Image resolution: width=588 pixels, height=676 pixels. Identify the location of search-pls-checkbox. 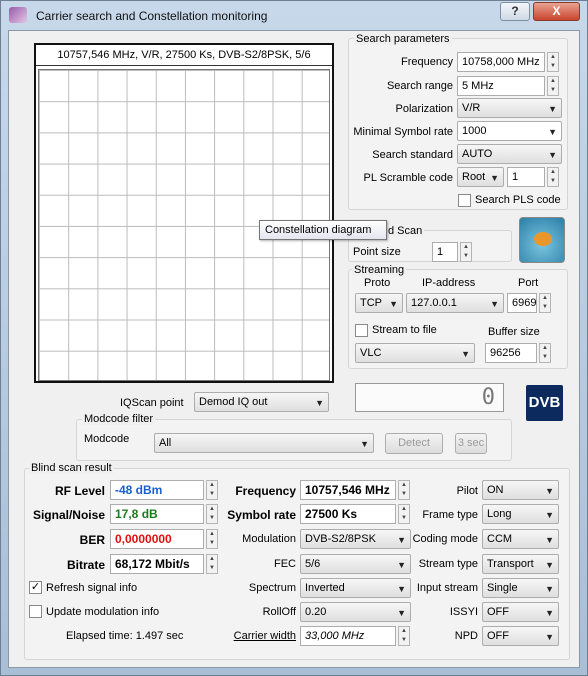
(464, 200).